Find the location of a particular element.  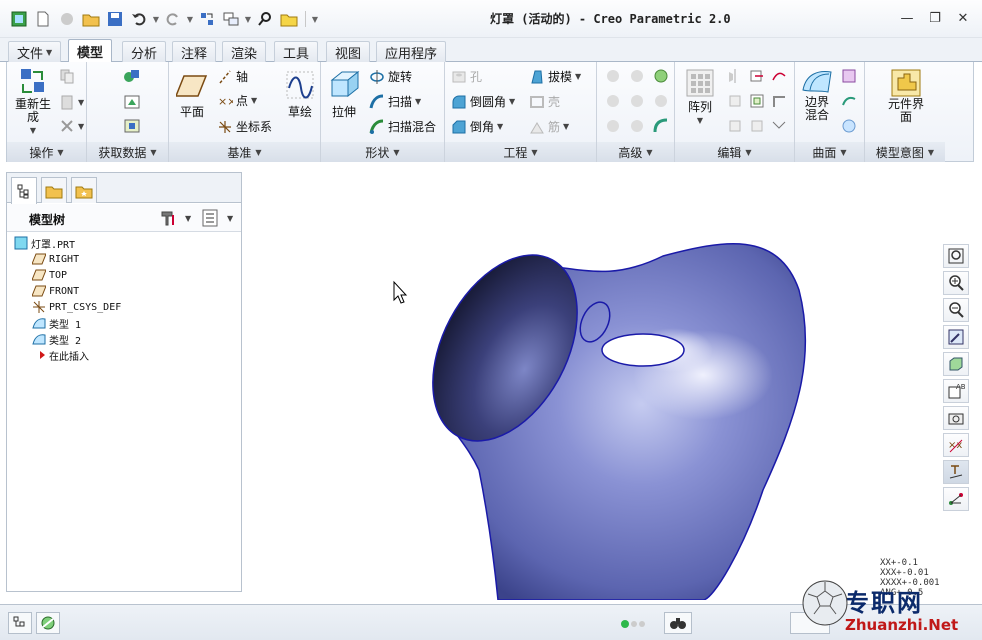

save-icon is located at coordinates (115, 19).